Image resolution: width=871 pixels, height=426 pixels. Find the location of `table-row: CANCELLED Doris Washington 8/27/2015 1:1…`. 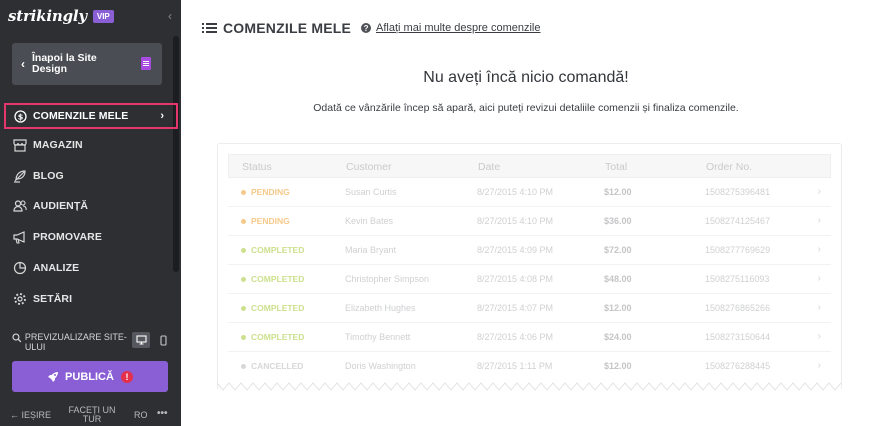

table-row: CANCELLED Doris Washington 8/27/2015 1:1… is located at coordinates (529, 366).